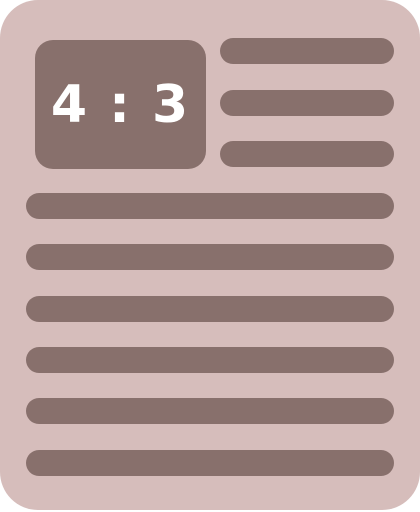 The height and width of the screenshot is (512, 420). I want to click on aspect-ratio-label: 4 : 3, so click(120, 104).